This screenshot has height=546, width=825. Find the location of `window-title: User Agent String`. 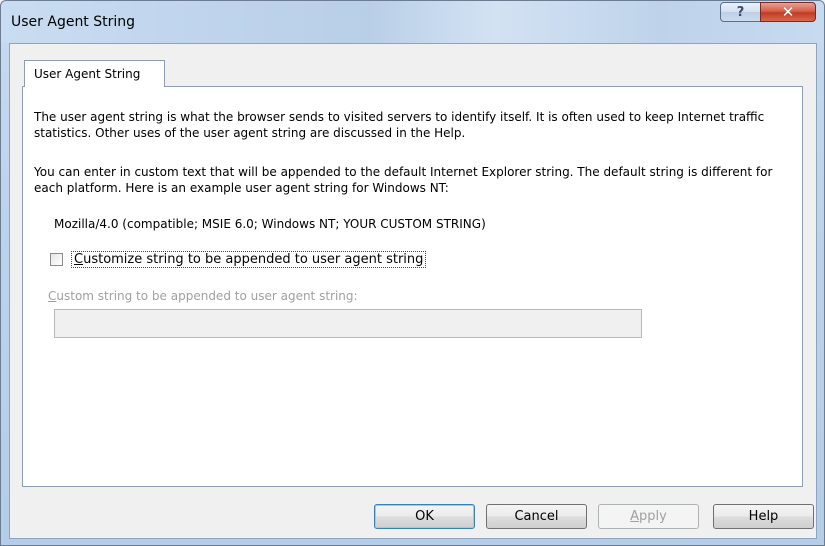

window-title: User Agent String is located at coordinates (73, 22).